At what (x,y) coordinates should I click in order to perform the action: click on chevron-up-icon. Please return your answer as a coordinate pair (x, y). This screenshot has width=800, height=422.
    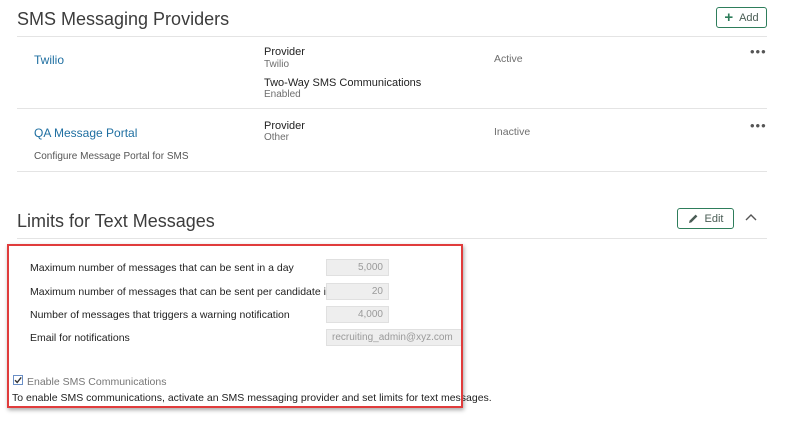
    Looking at the image, I should click on (751, 217).